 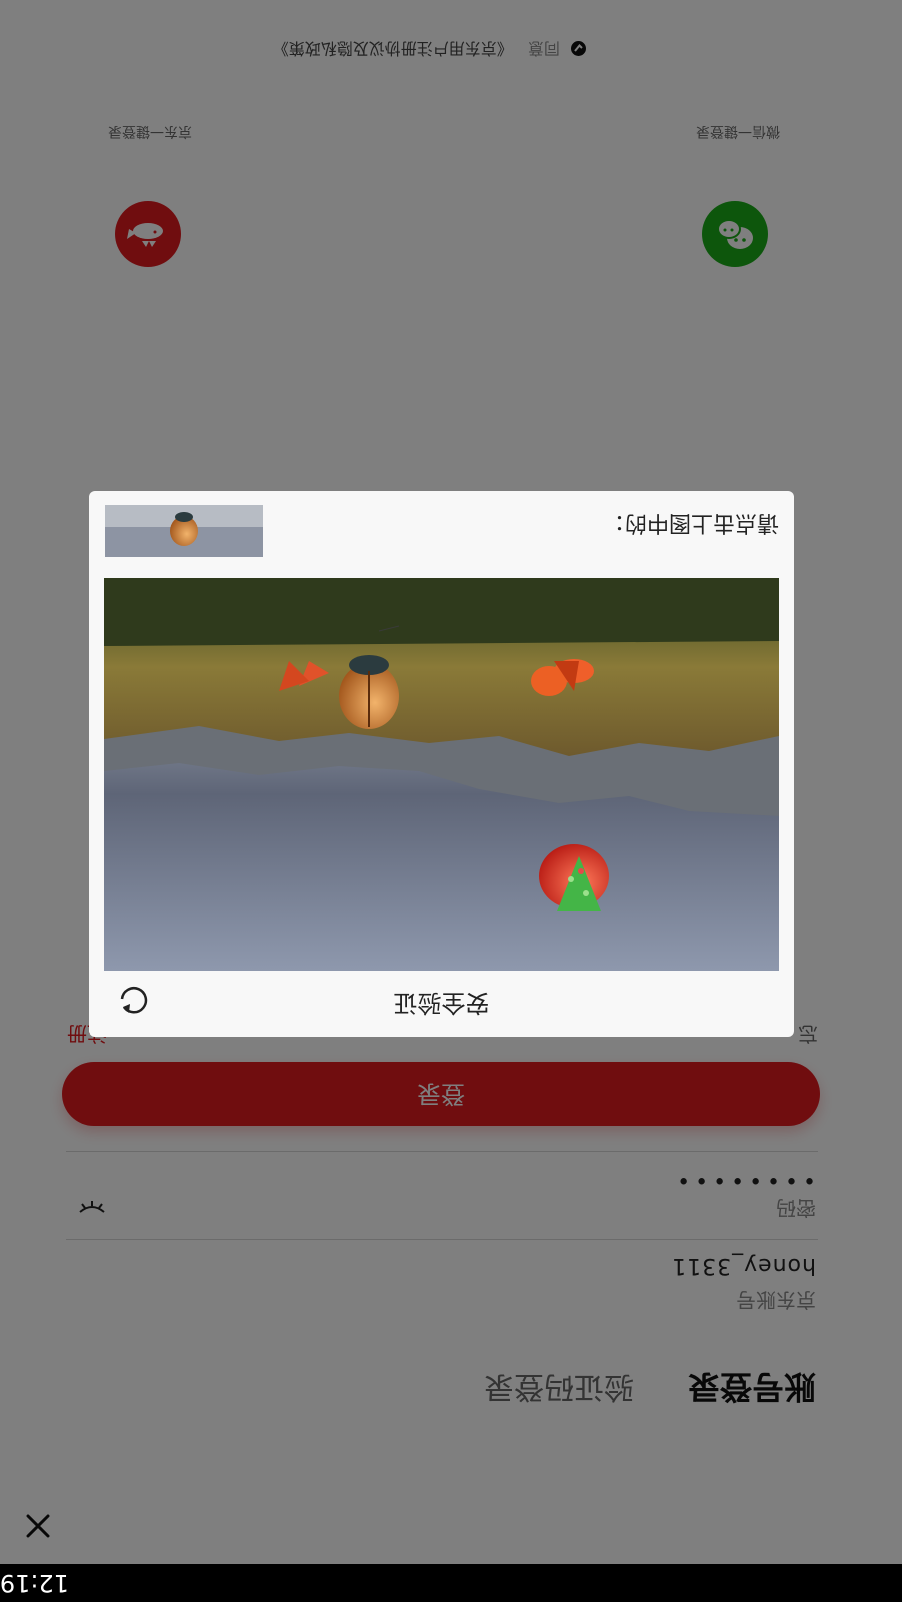 What do you see at coordinates (184, 531) in the screenshot?
I see `captcha-target-thumbnail` at bounding box center [184, 531].